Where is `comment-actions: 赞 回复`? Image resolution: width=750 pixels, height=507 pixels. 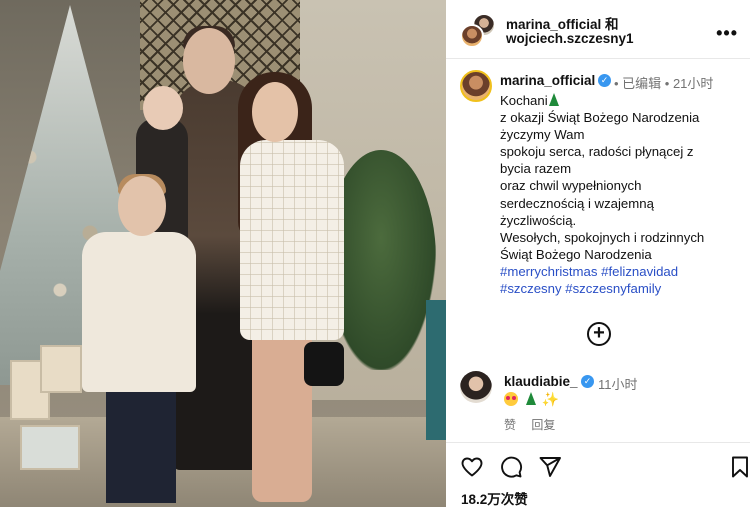 comment-actions: 赞 回复 is located at coordinates (535, 424).